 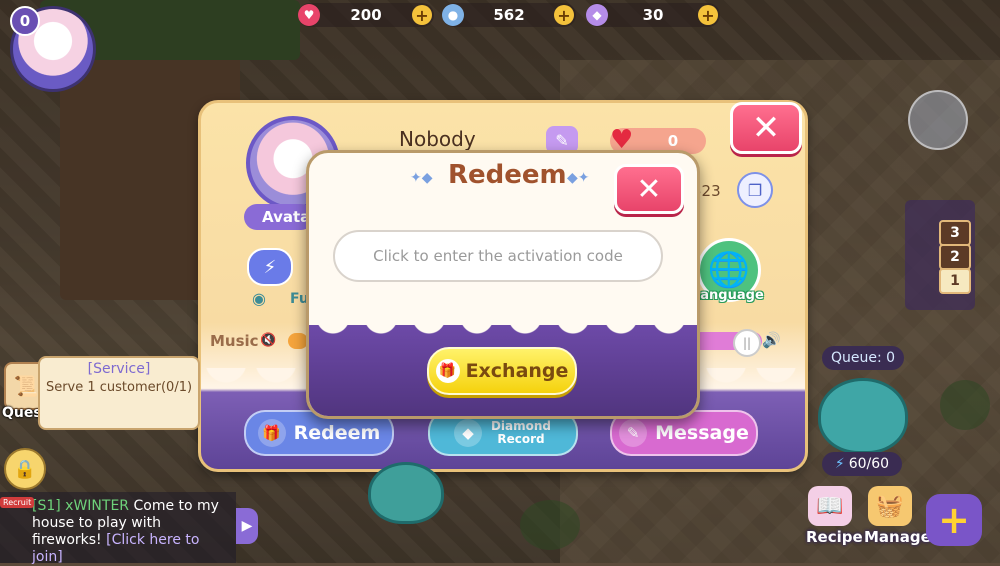 I want to click on globe-icon: 🌐, so click(x=729, y=270).